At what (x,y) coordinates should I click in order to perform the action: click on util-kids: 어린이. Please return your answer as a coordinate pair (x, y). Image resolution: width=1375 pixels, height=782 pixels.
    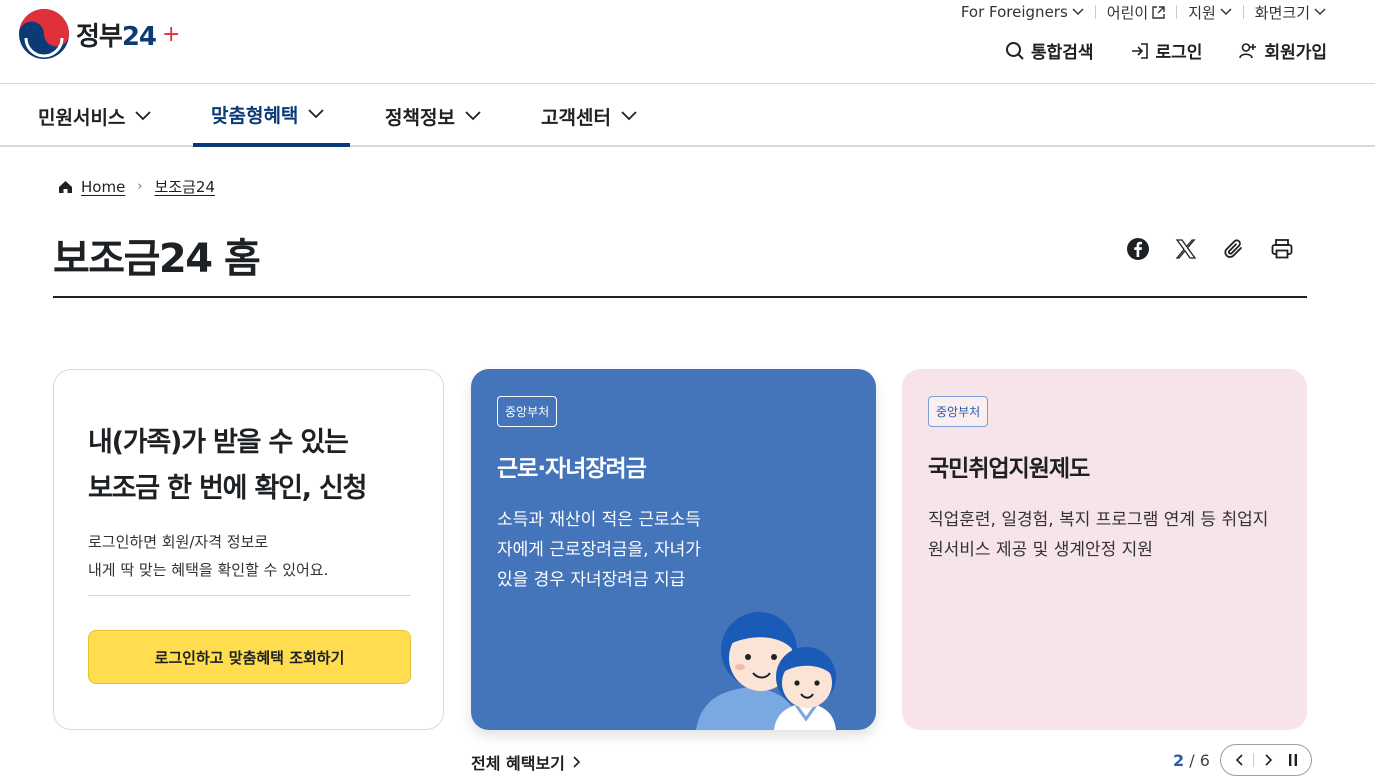
    Looking at the image, I should click on (1136, 12).